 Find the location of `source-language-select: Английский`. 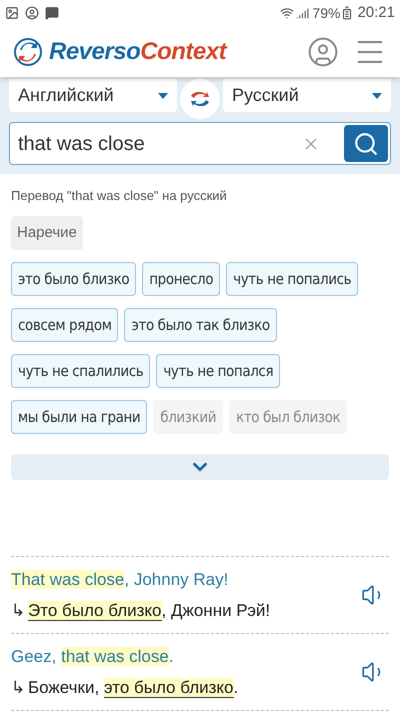

source-language-select: Английский is located at coordinates (93, 95).